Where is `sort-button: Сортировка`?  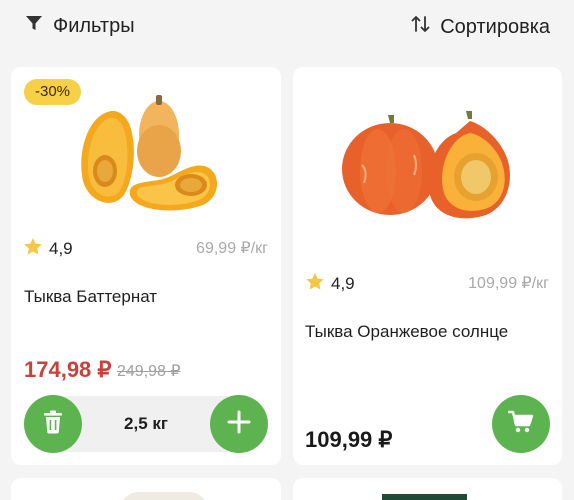 sort-button: Сортировка is located at coordinates (480, 26).